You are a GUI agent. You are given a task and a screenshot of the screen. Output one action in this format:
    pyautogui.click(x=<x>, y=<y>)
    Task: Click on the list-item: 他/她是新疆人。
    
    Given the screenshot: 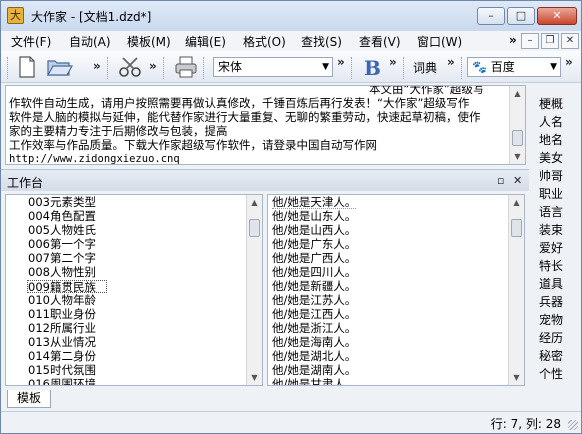 What is the action you would take?
    pyautogui.click(x=314, y=286)
    